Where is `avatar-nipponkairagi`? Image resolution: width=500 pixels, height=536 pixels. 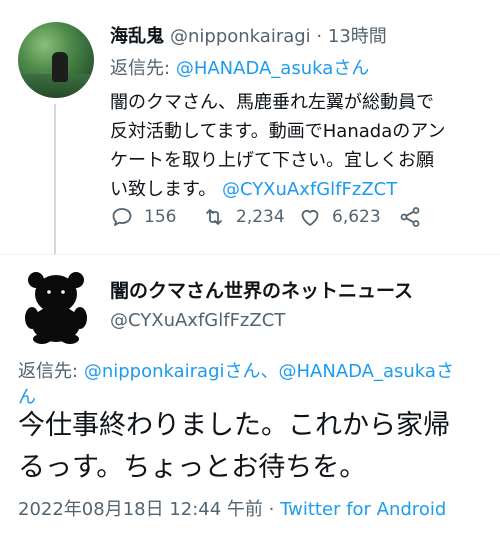
avatar-nipponkairagi is located at coordinates (56, 60).